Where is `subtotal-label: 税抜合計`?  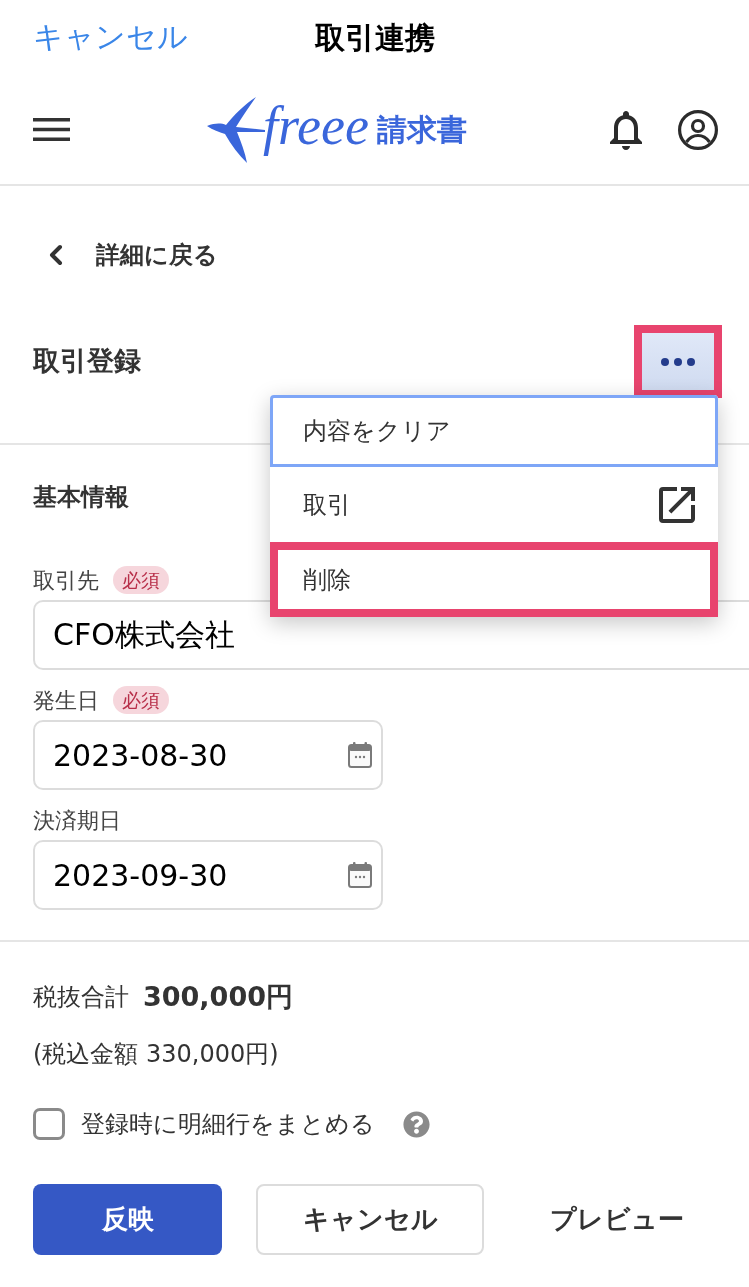 subtotal-label: 税抜合計 is located at coordinates (81, 997).